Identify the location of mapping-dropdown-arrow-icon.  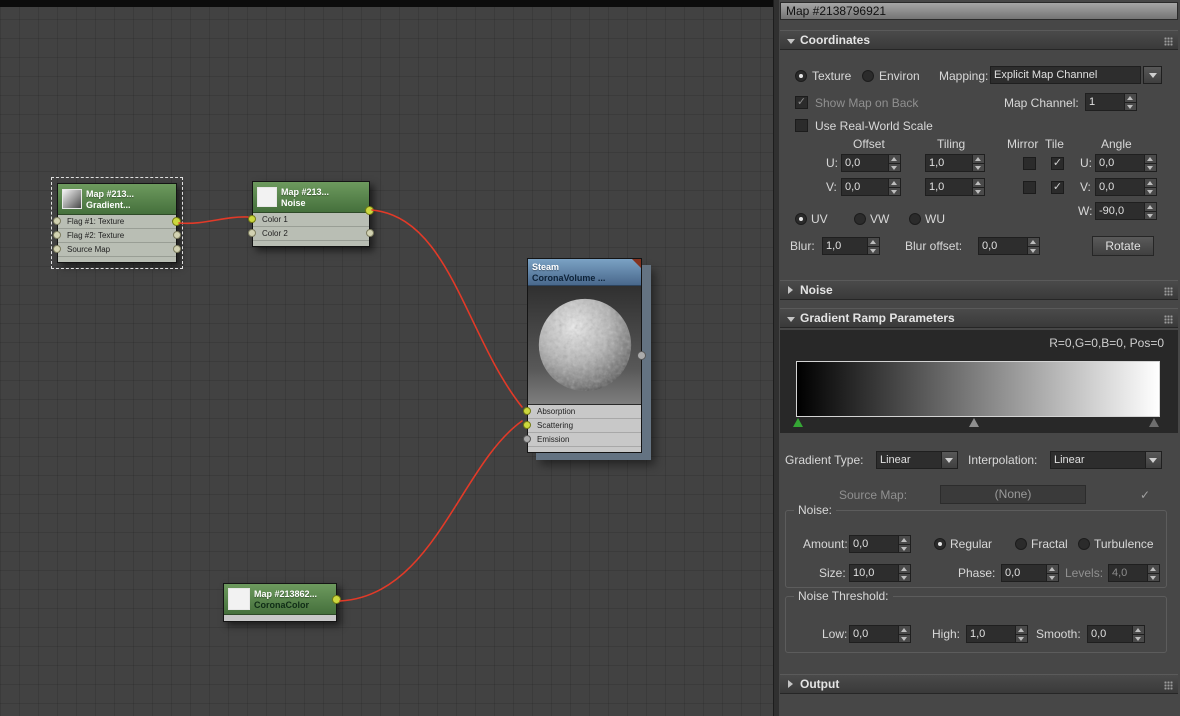
(1152, 75).